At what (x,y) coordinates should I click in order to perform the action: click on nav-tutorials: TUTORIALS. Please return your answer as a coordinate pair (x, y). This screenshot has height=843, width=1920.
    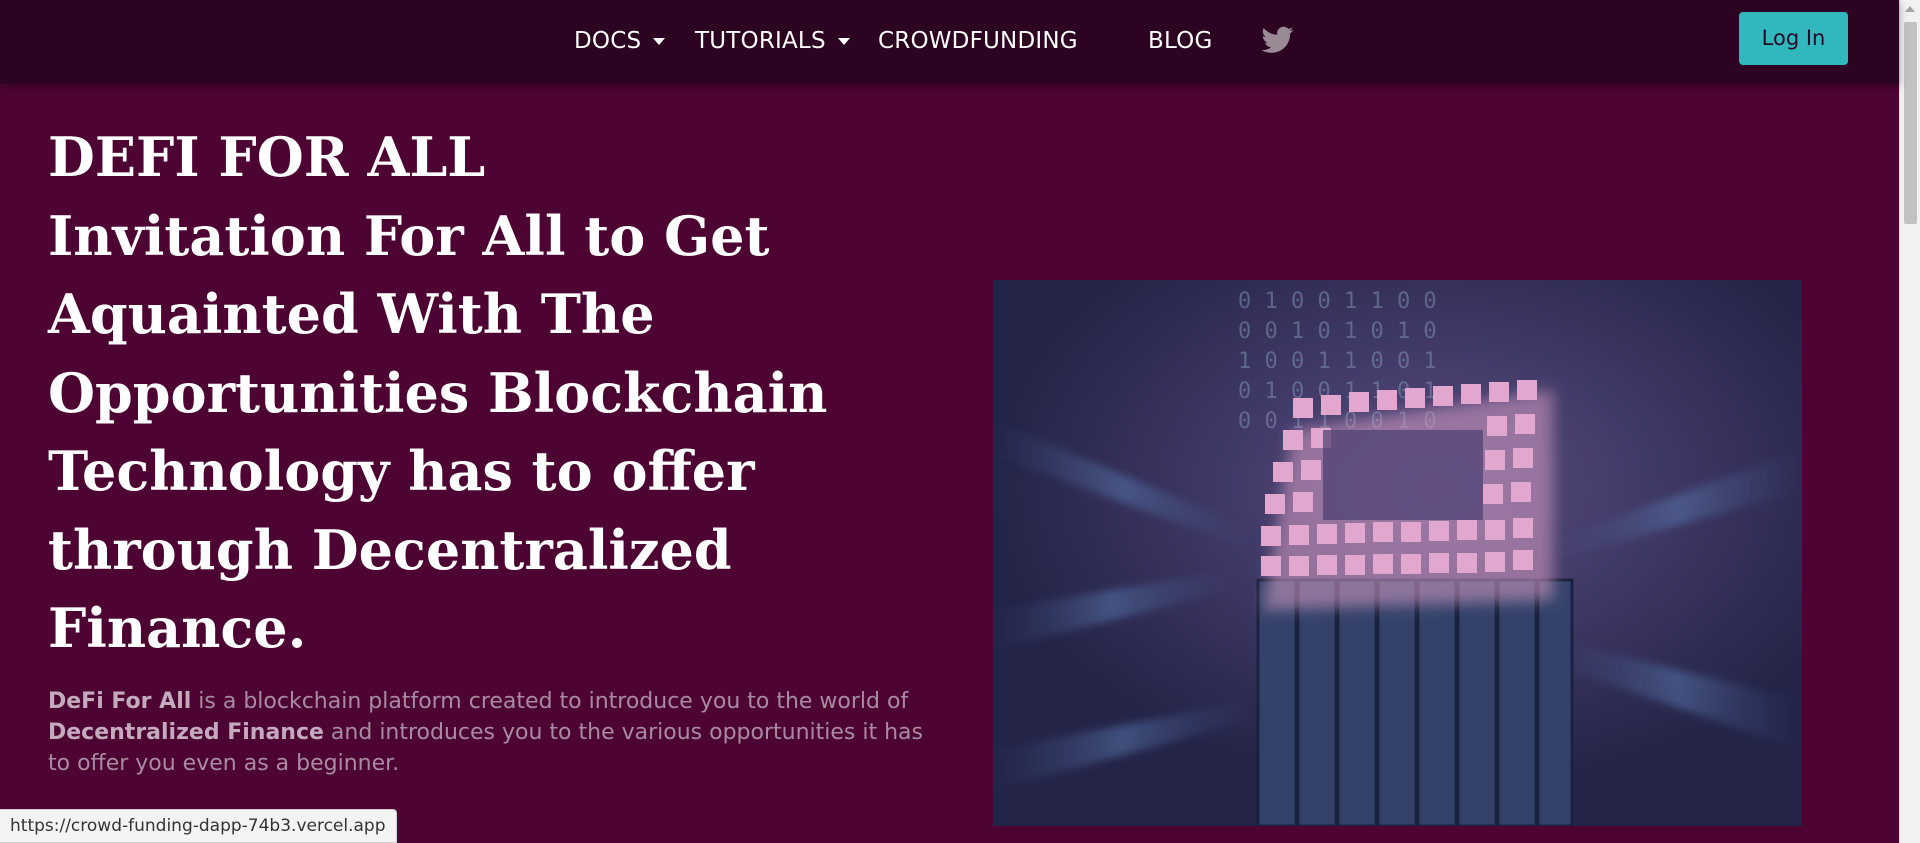
    Looking at the image, I should click on (772, 41).